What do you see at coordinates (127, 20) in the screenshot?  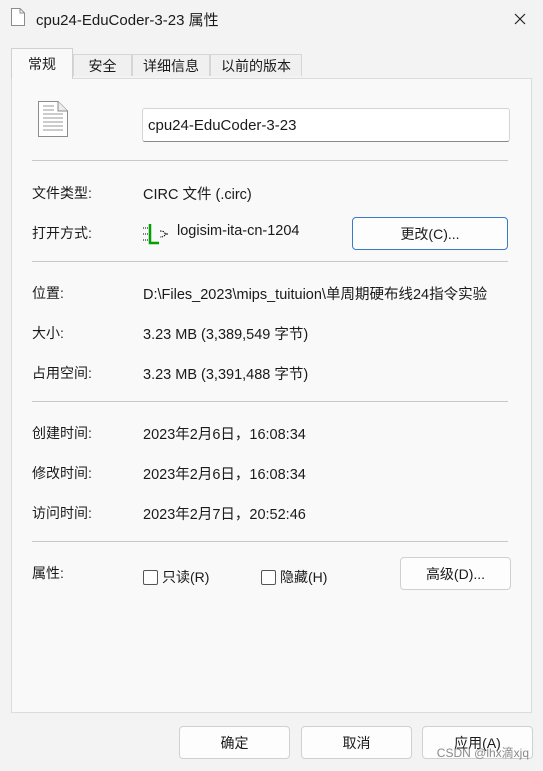 I see `window-title: cpu24-EduCoder-3-23 属性` at bounding box center [127, 20].